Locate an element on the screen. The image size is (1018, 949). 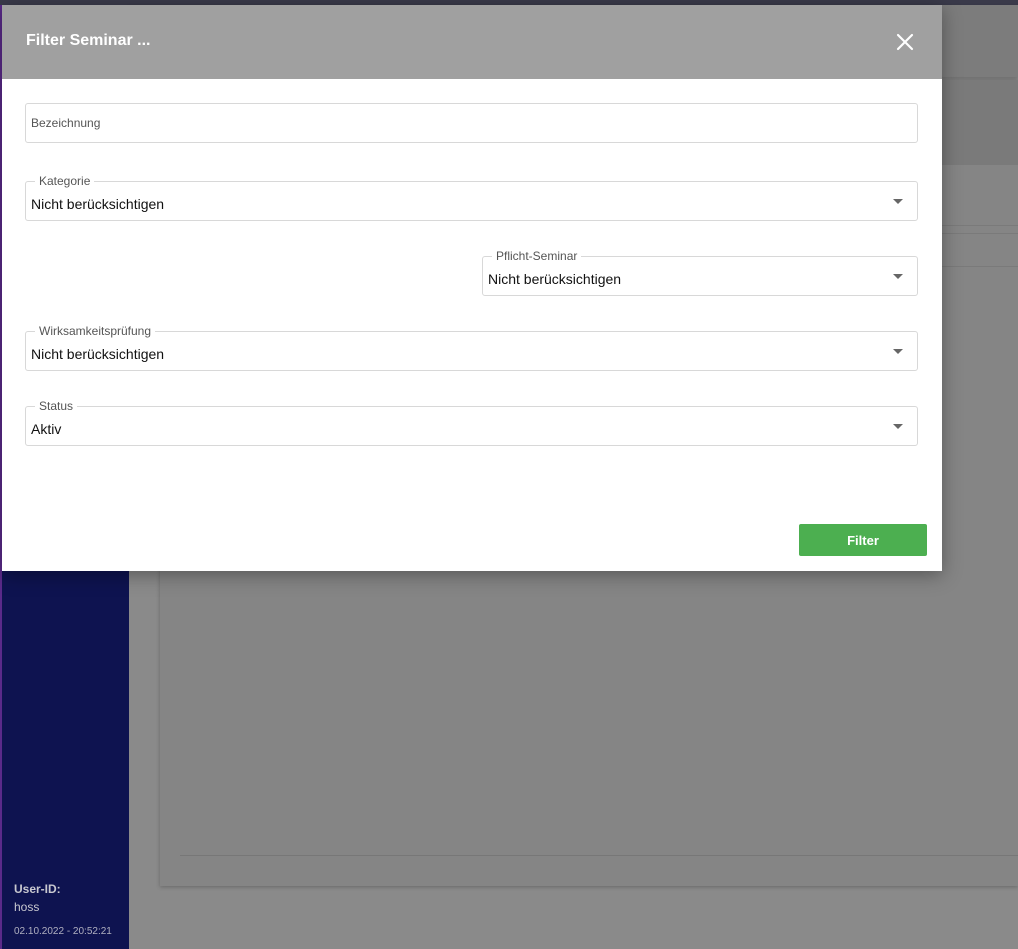
pflicht-seminar-label: Pflicht-Seminar is located at coordinates (537, 256).